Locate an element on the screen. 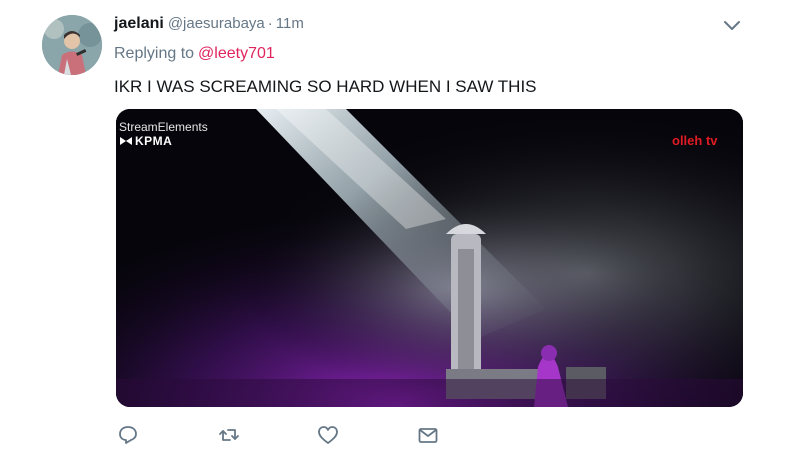 The image size is (788, 455). mention-link: @leety701 is located at coordinates (236, 53).